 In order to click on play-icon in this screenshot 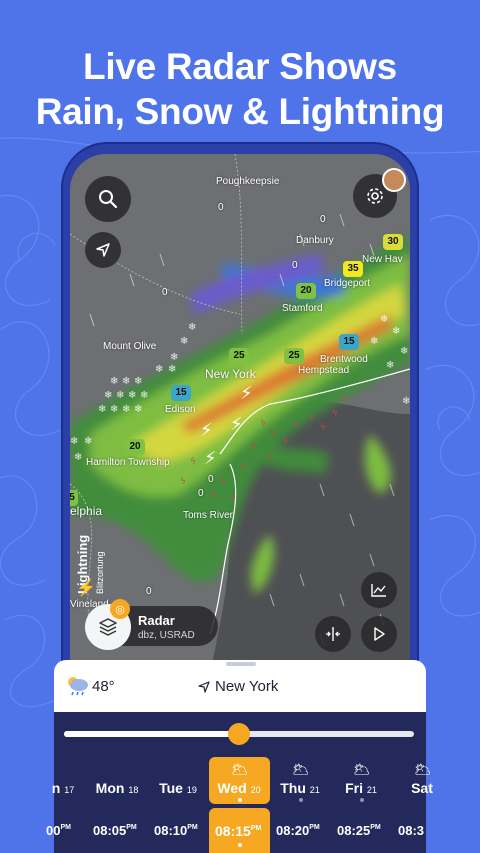, I will do `click(379, 634)`.